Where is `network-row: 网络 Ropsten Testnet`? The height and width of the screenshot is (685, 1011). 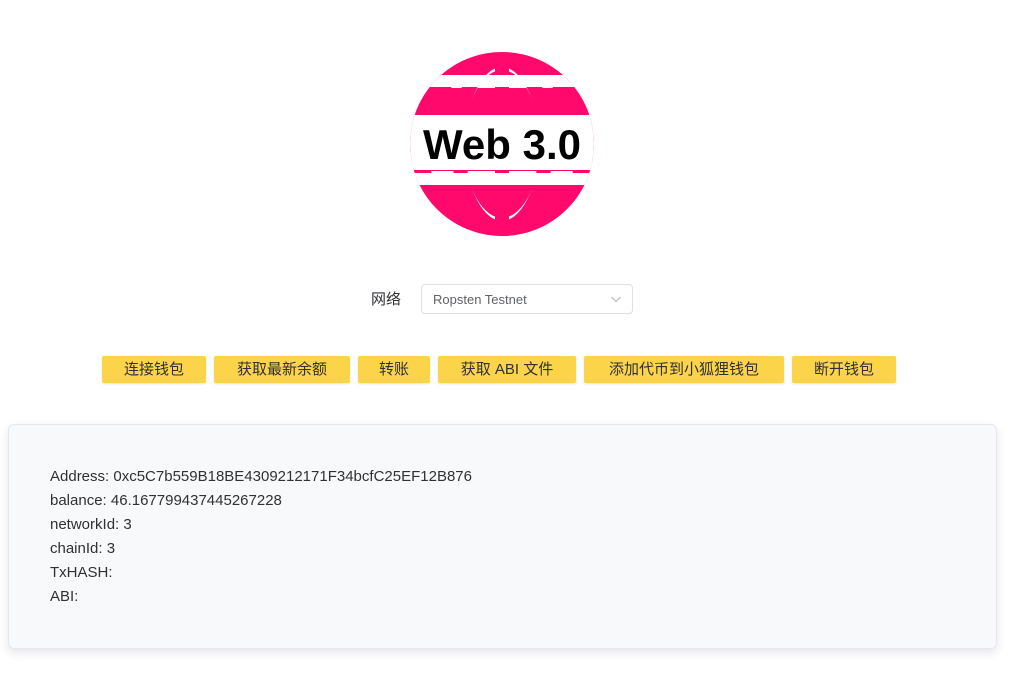 network-row: 网络 Ropsten Testnet is located at coordinates (505, 300).